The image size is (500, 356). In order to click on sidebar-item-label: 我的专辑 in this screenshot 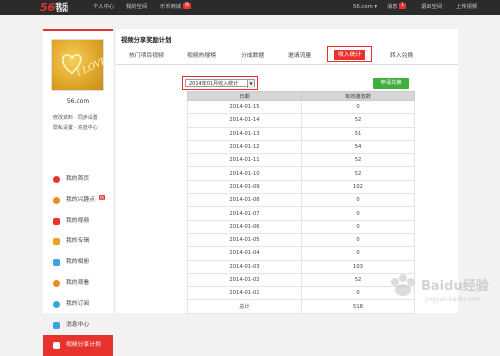, I will do `click(78, 241)`.